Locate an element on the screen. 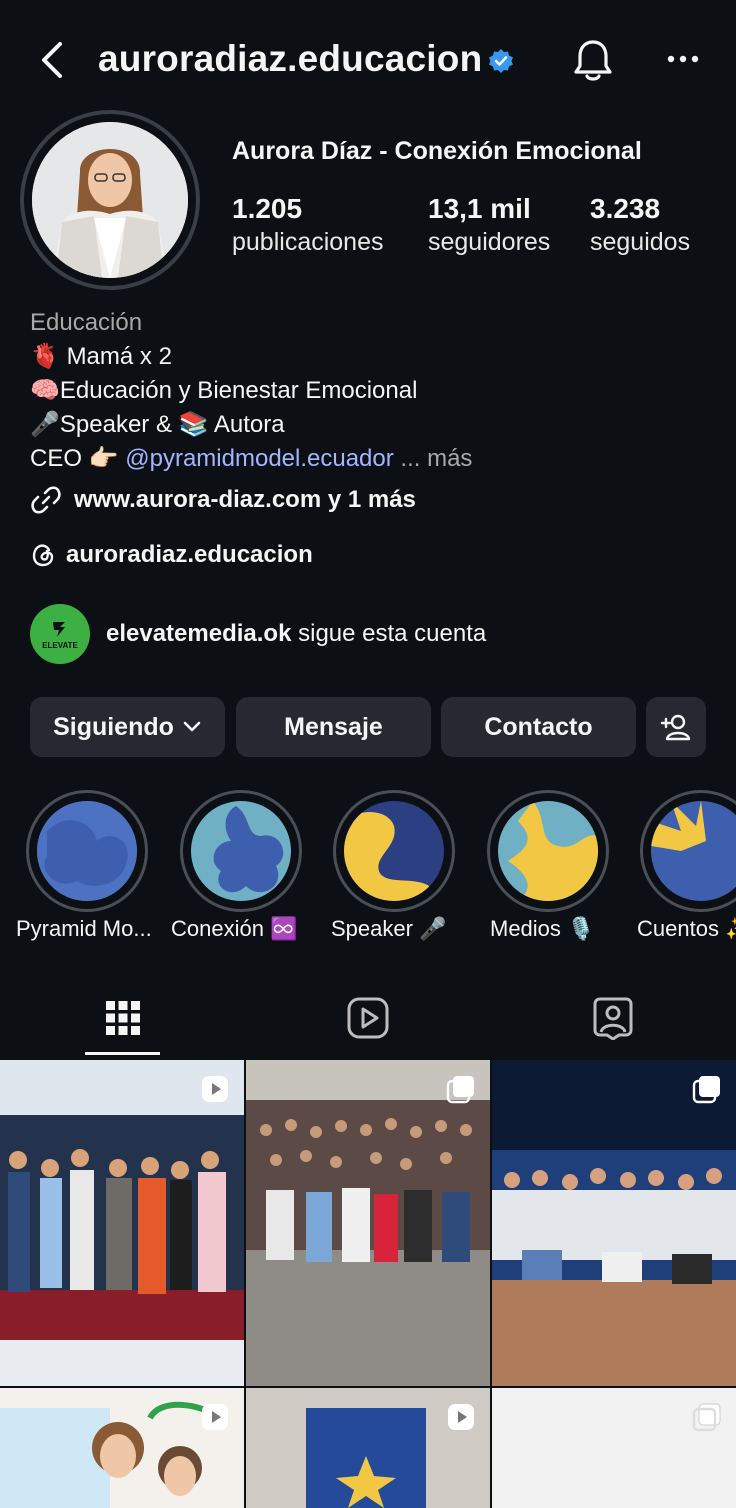 Image resolution: width=736 pixels, height=1508 pixels. bio-text: CEO is located at coordinates (56, 458).